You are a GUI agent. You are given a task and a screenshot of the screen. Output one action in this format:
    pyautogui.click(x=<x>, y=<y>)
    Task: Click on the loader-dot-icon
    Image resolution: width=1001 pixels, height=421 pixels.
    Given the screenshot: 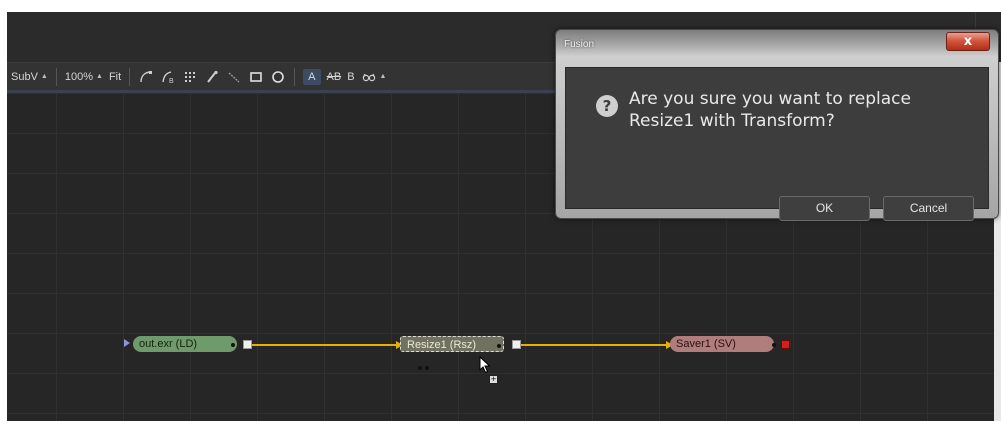 What is the action you would take?
    pyautogui.click(x=233, y=345)
    